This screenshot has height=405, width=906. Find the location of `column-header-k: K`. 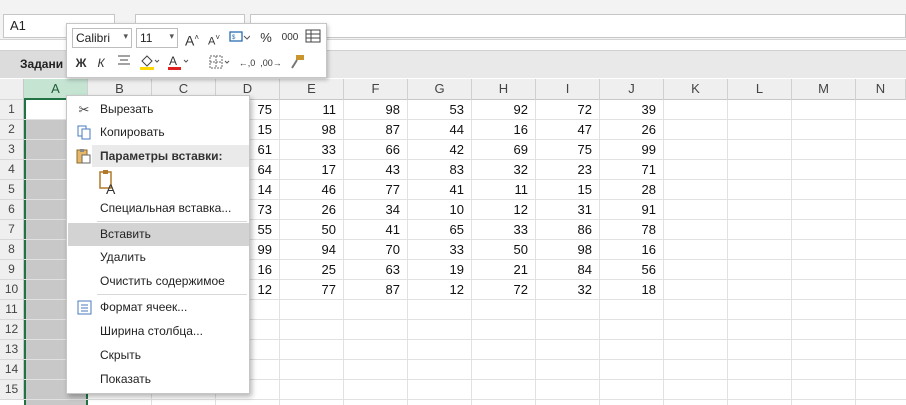

column-header-k: K is located at coordinates (696, 89).